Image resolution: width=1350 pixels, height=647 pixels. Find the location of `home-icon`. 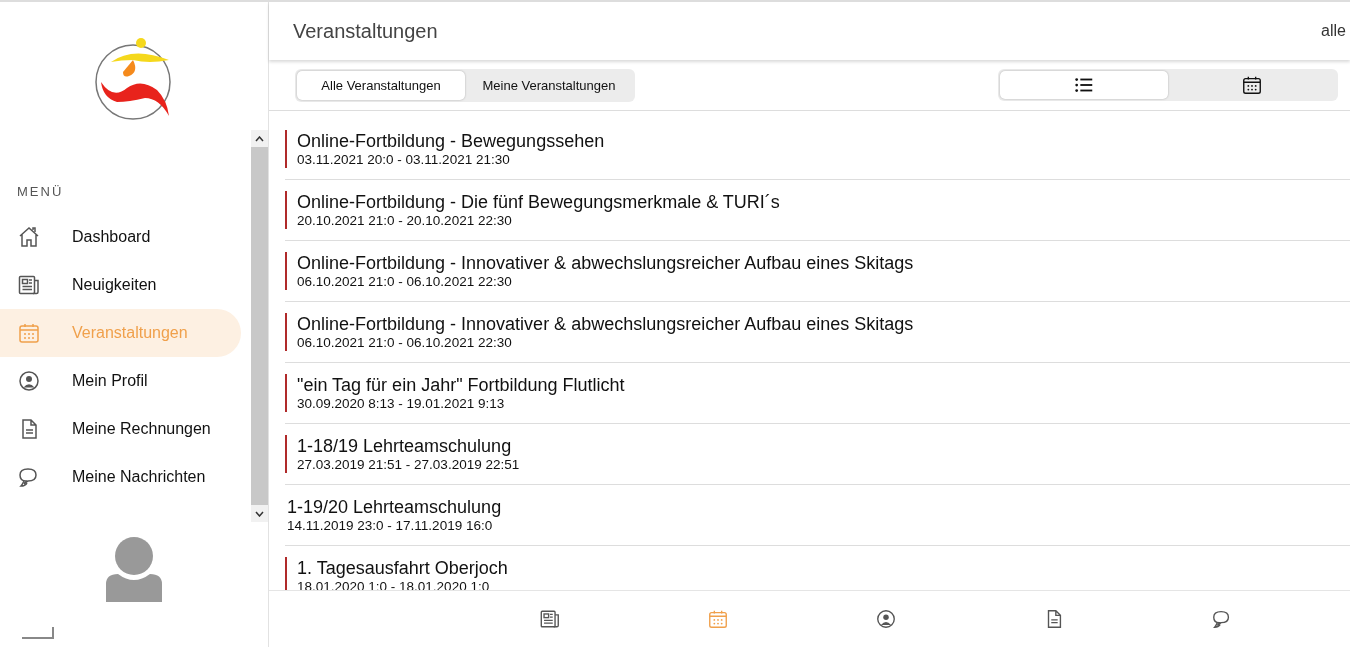

home-icon is located at coordinates (29, 237).